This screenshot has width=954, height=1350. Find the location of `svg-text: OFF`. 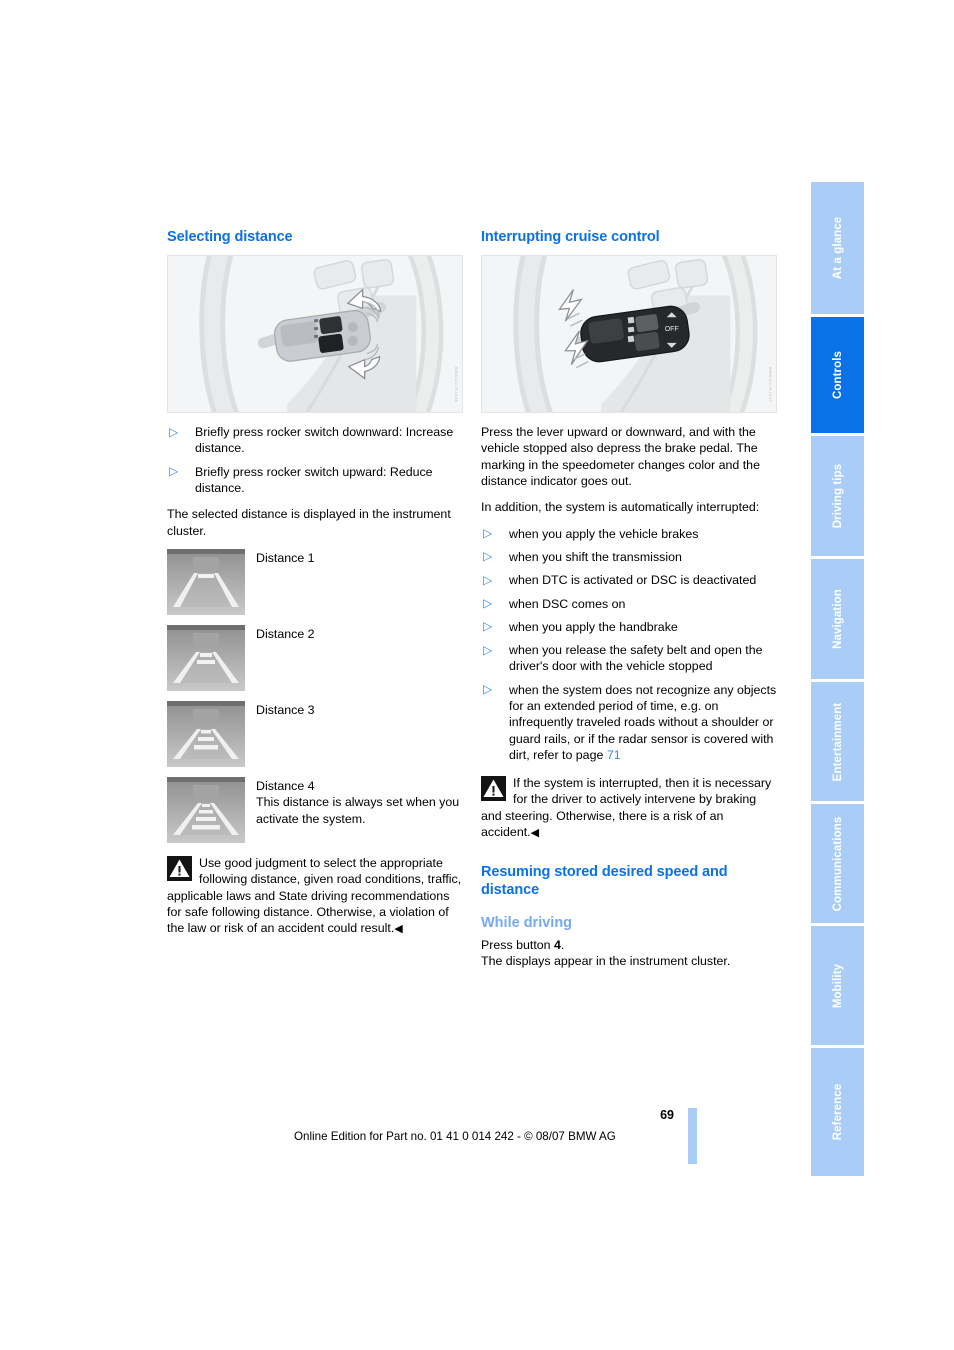

svg-text: OFF is located at coordinates (672, 329).